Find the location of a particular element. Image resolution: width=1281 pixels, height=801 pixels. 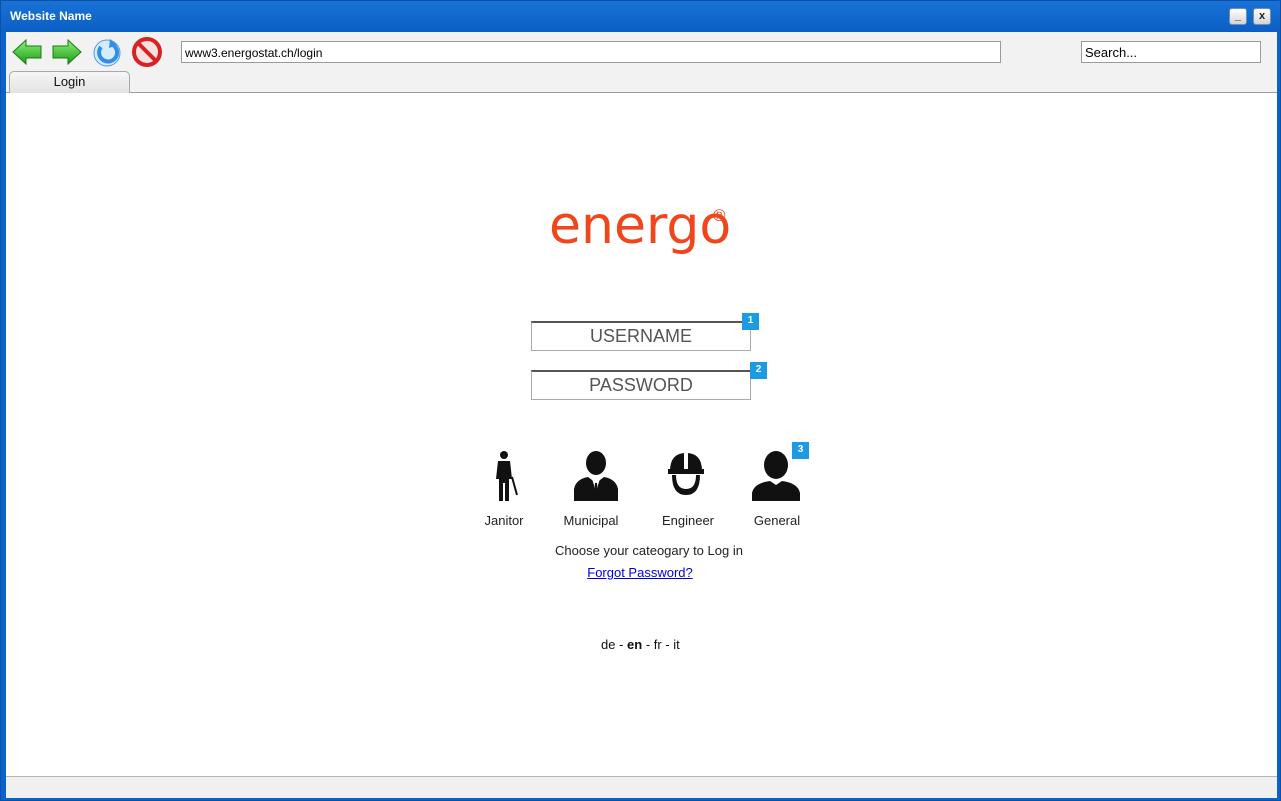

url-field: www3.energostat.ch/login is located at coordinates (591, 52).